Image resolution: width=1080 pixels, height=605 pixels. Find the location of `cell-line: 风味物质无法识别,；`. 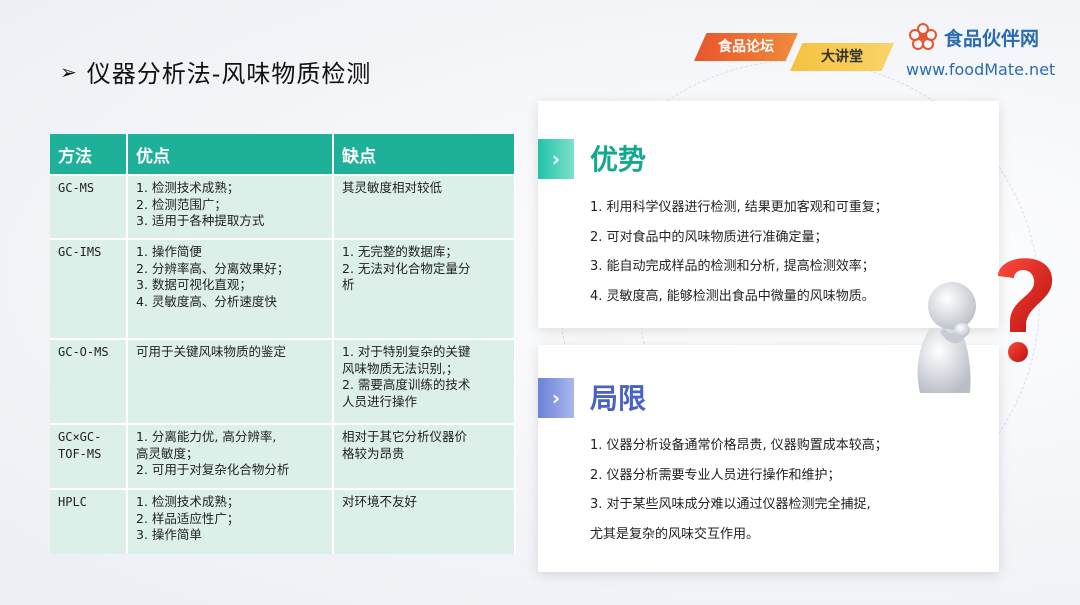

cell-line: 风味物质无法识别,； is located at coordinates (400, 368).